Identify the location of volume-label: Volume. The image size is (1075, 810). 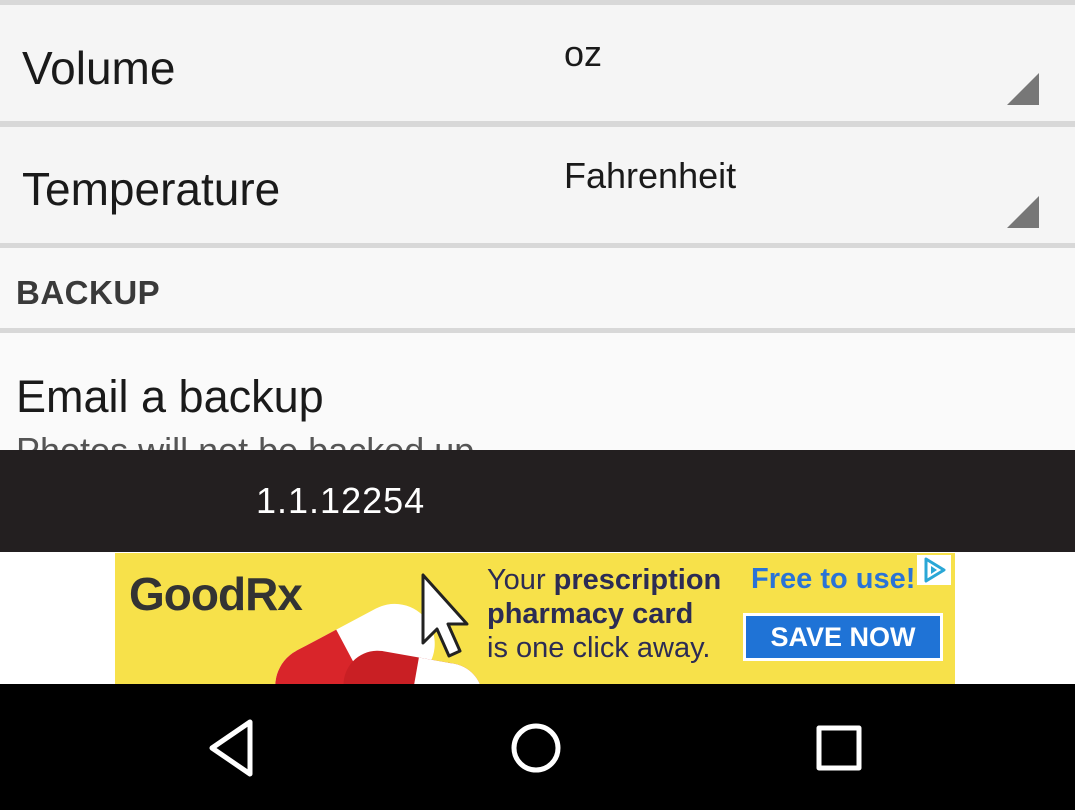
(99, 68).